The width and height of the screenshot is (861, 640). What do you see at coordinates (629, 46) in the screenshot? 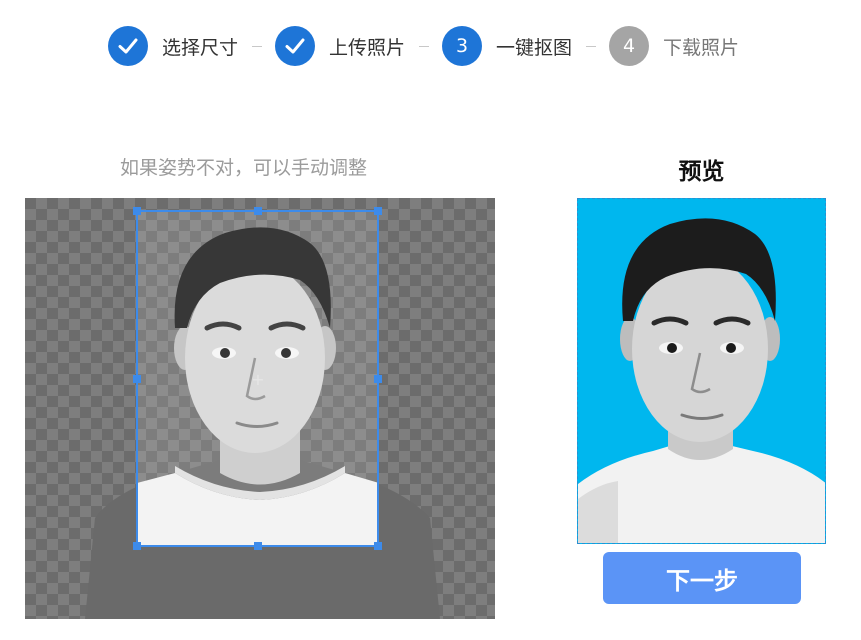
I see `step-4-circle: 4` at bounding box center [629, 46].